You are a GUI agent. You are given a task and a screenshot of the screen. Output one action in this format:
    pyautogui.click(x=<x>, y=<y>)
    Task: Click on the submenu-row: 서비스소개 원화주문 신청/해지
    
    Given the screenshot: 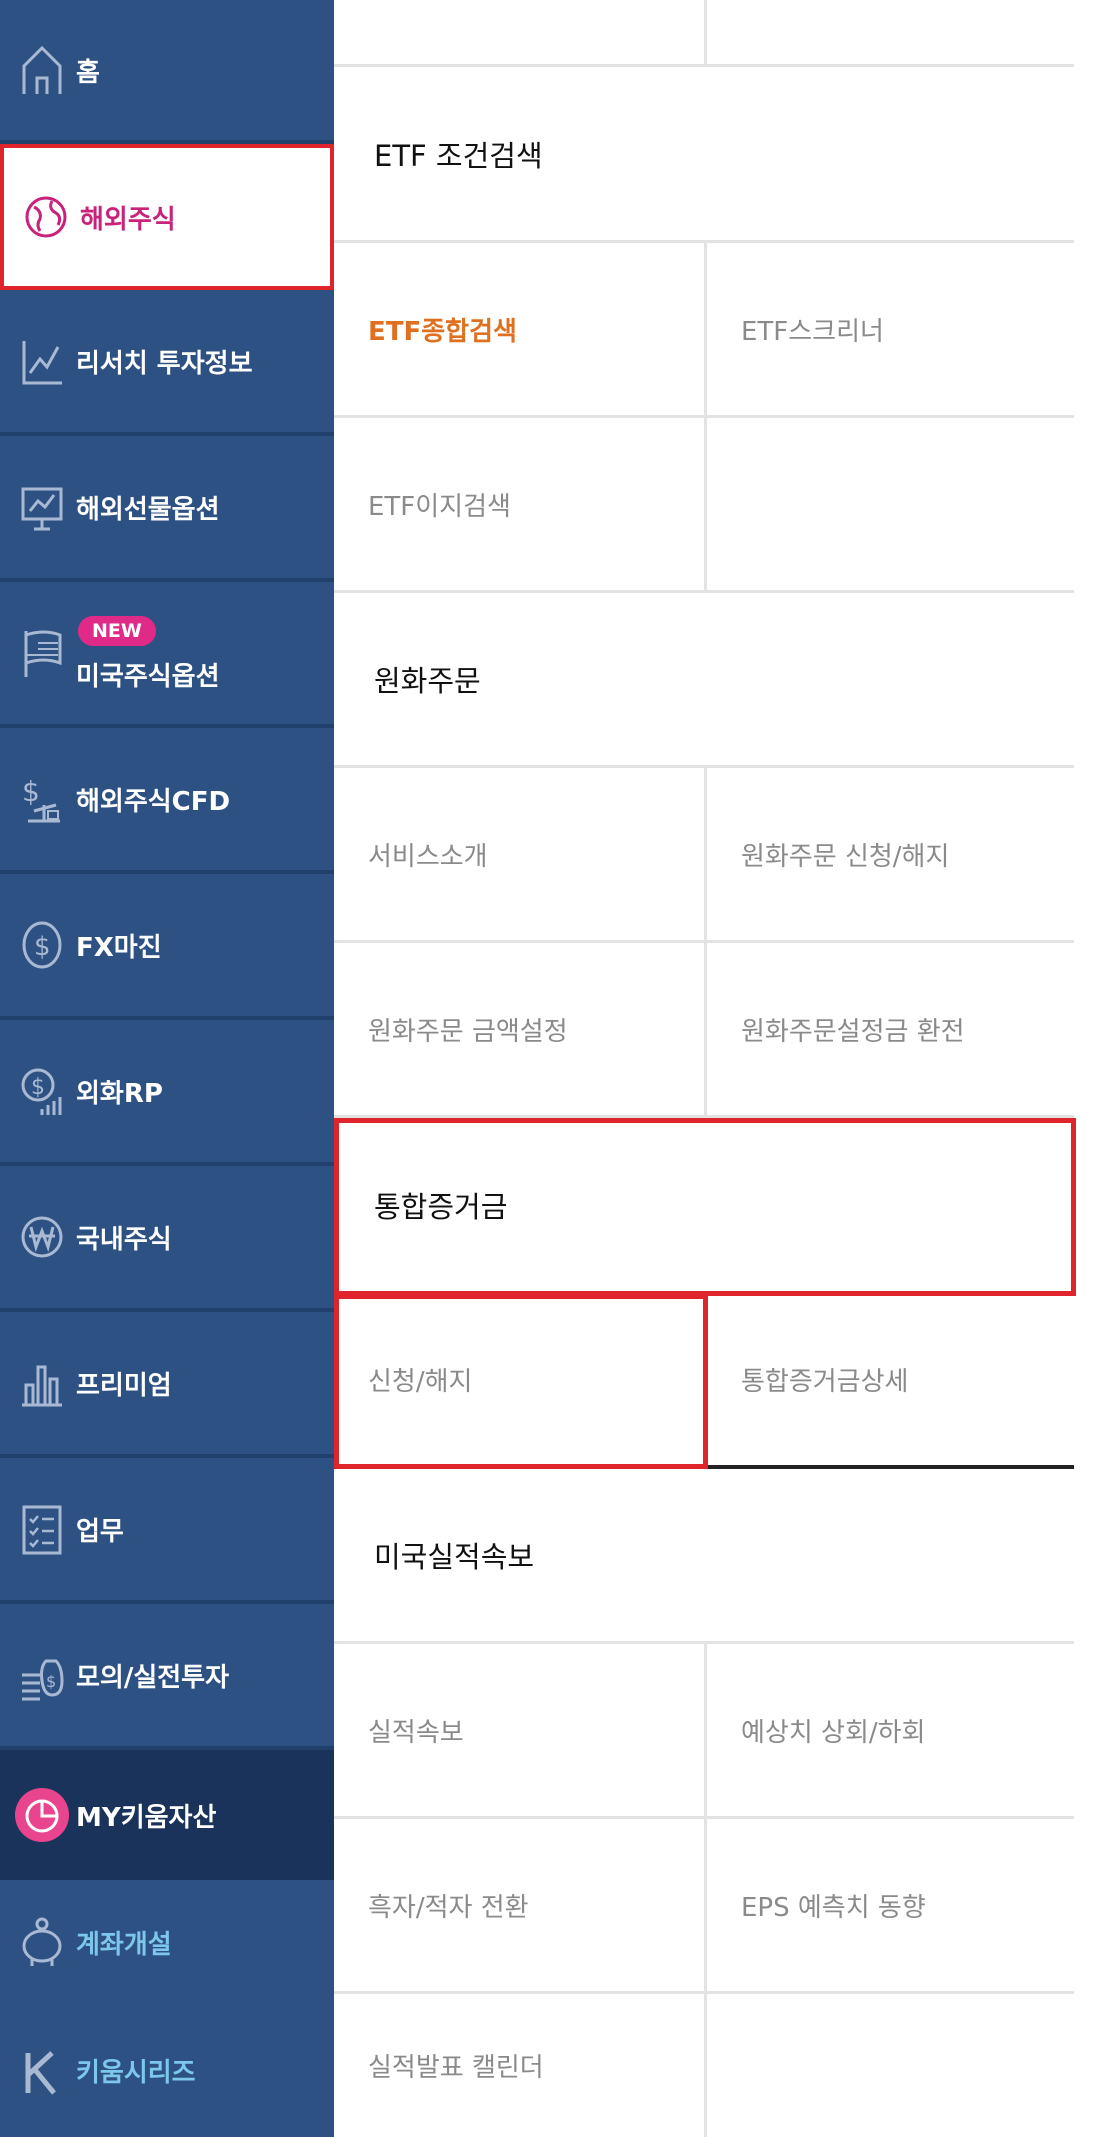 What is the action you would take?
    pyautogui.click(x=704, y=855)
    